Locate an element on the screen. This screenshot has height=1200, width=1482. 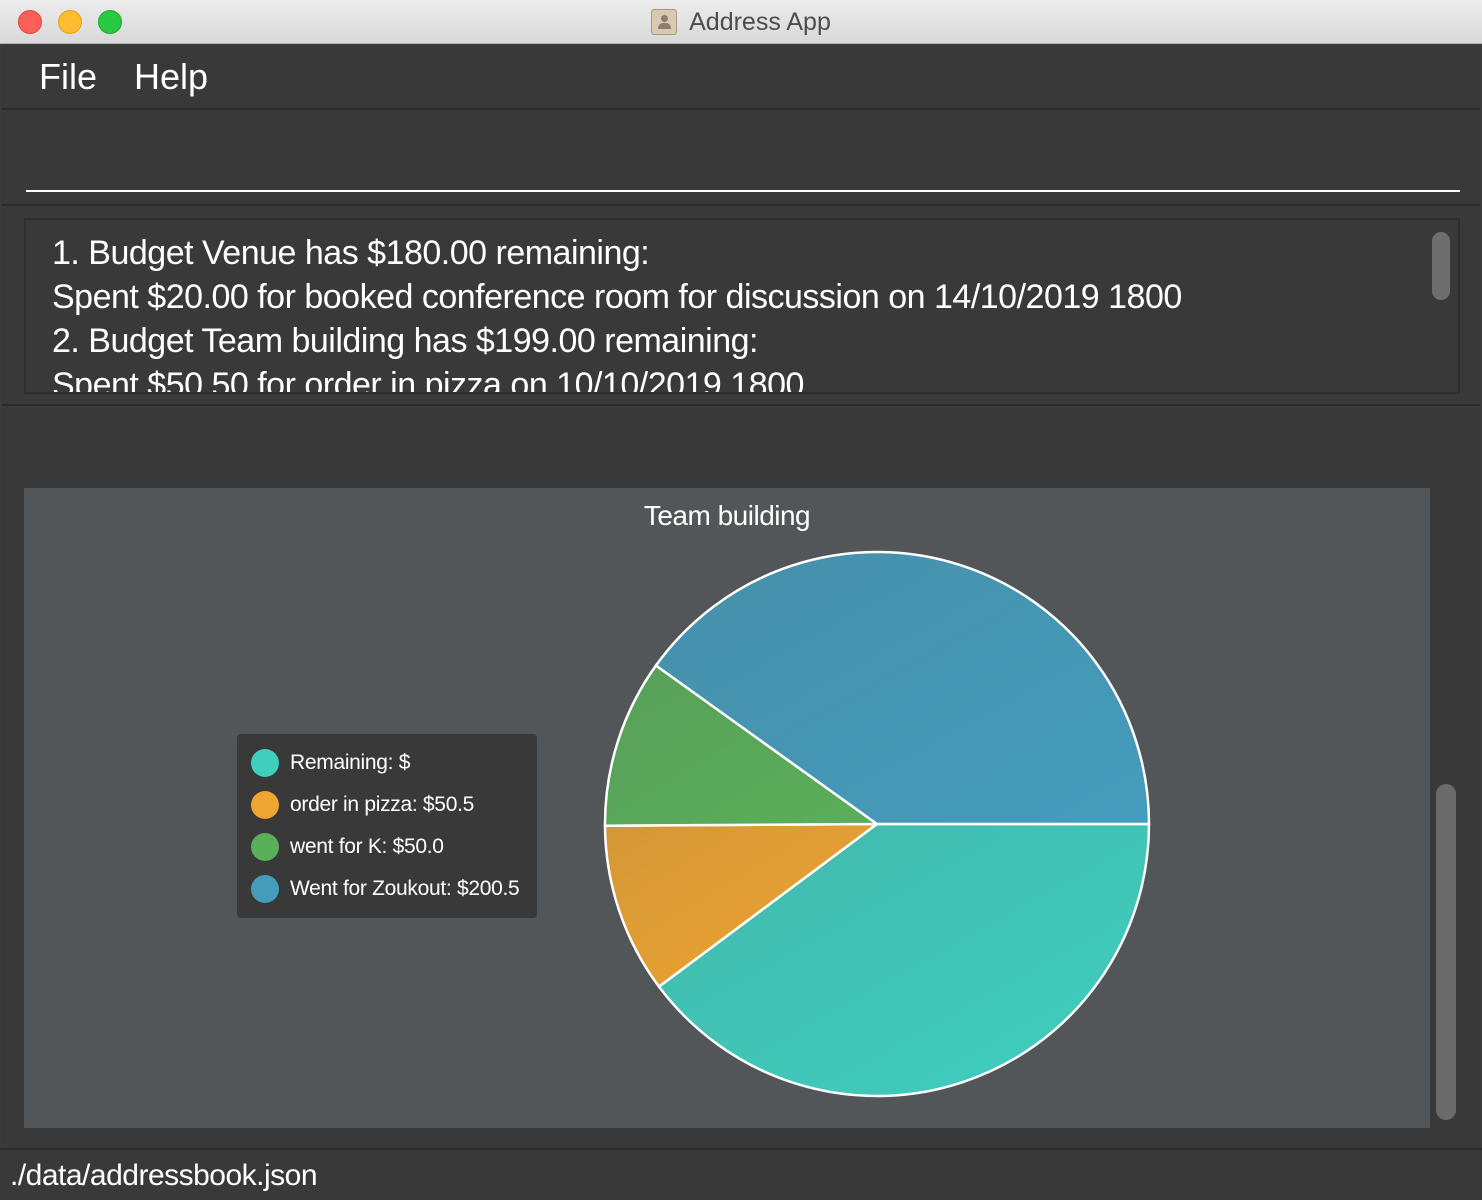
panel-header is located at coordinates (727, 458).